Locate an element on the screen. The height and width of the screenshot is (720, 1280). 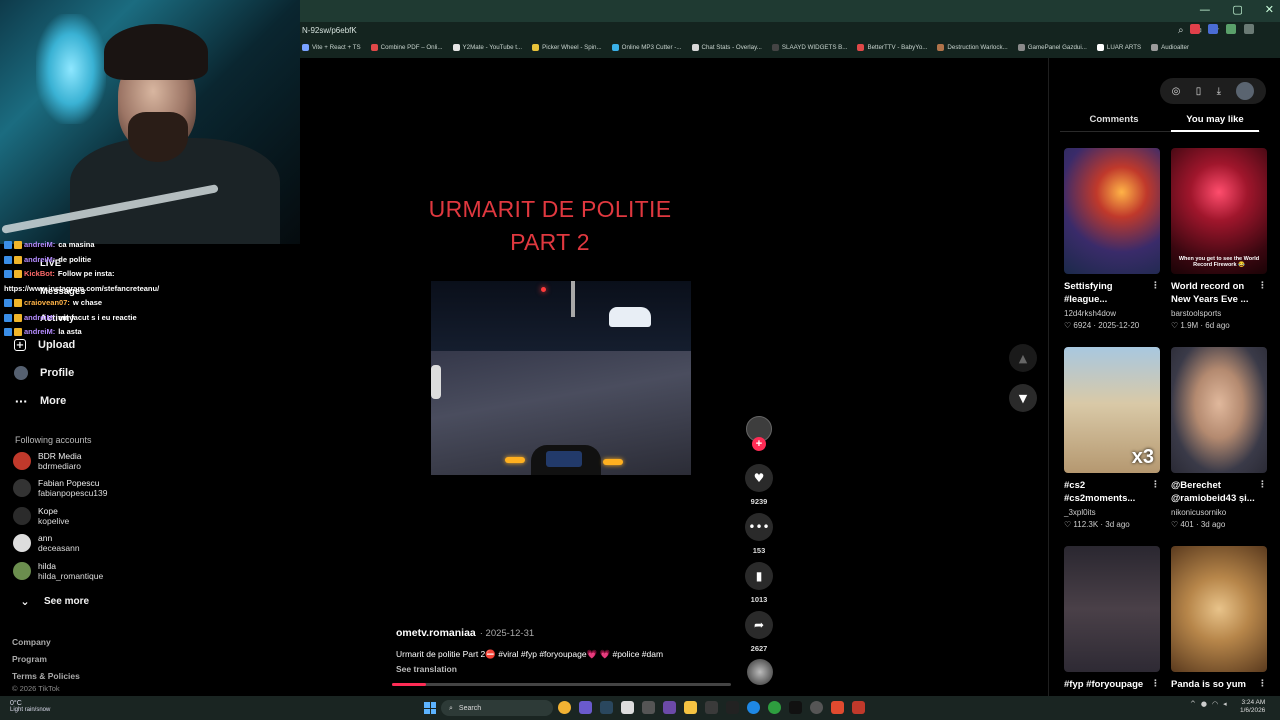
video-progress-track is located at coordinates (561, 684).